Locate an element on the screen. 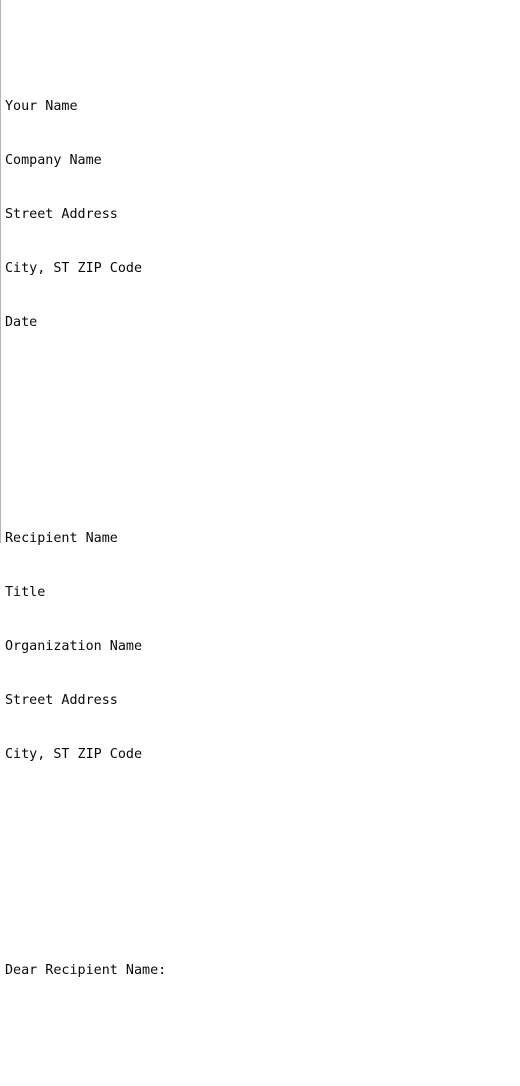  recipient-name: Recipient Name is located at coordinates (61, 538).